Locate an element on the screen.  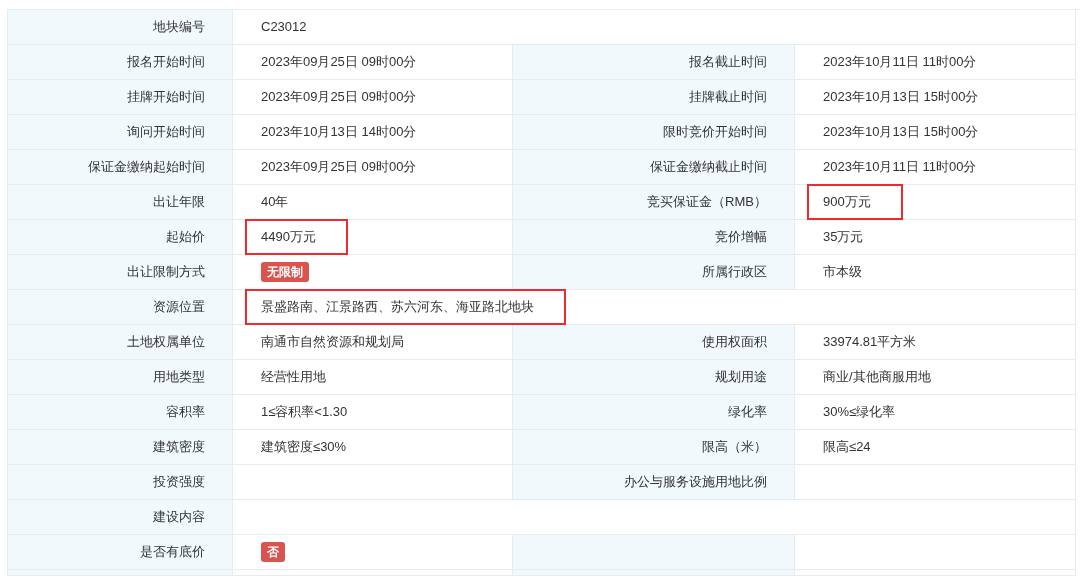
field-label: 询问开始时间 is located at coordinates (166, 132).